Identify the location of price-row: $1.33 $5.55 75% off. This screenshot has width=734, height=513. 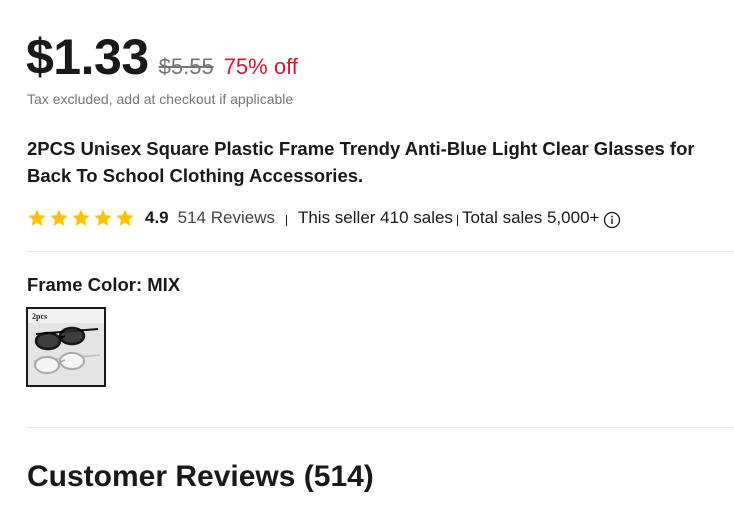
(162, 60).